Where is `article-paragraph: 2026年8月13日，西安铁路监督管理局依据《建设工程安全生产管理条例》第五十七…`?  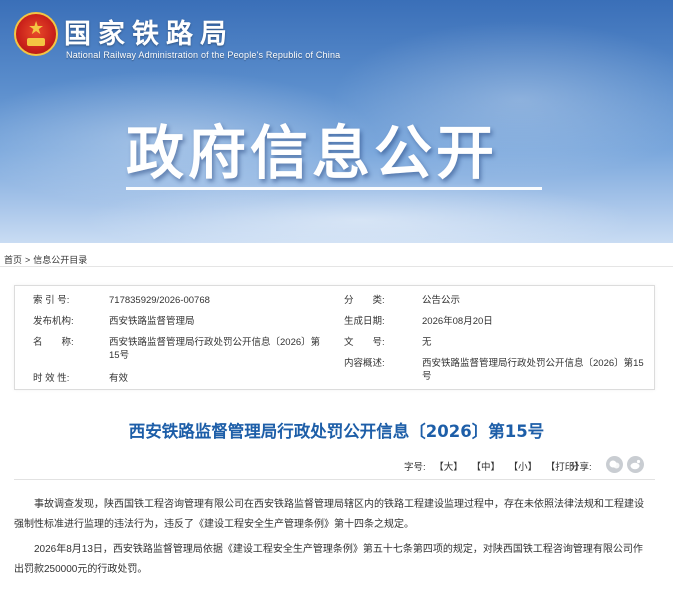 article-paragraph: 2026年8月13日，西安铁路监督管理局依据《建设工程安全生产管理条例》第五十七… is located at coordinates (328, 559).